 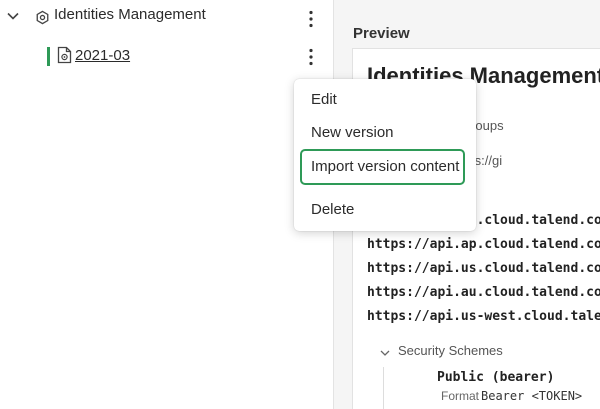 What do you see at coordinates (311, 57) in the screenshot?
I see `version-more-options-icon` at bounding box center [311, 57].